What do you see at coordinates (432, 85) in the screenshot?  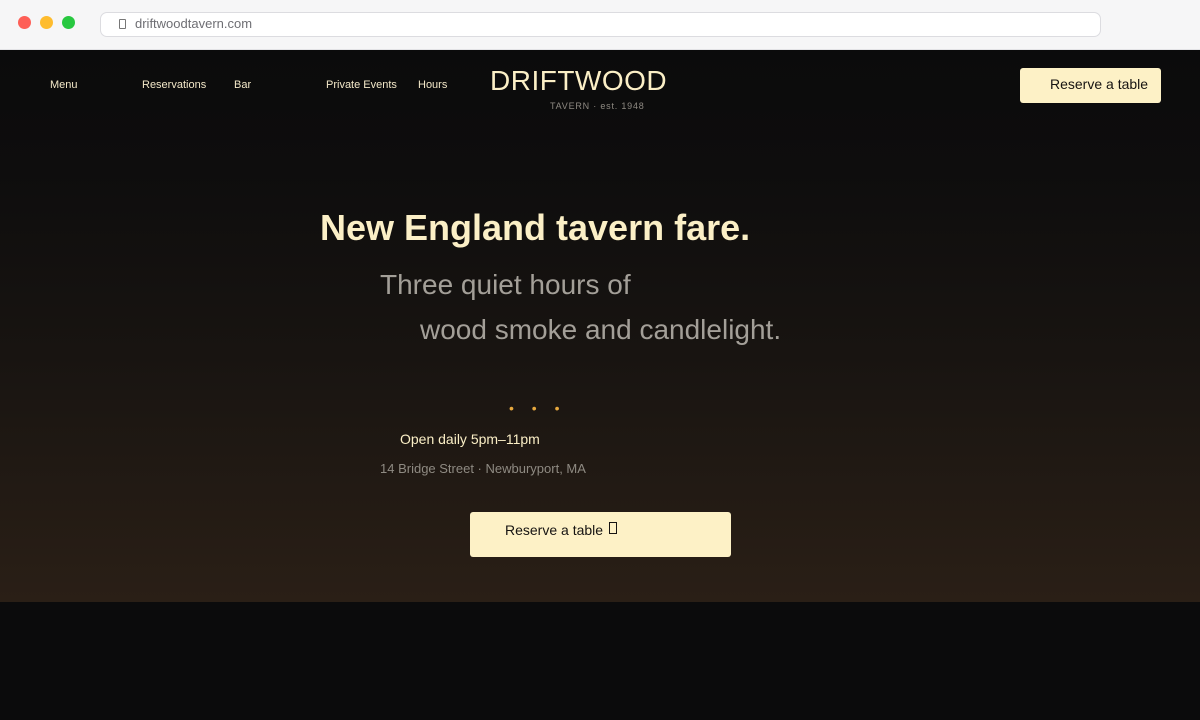 I see `nav-link-hours: Hours` at bounding box center [432, 85].